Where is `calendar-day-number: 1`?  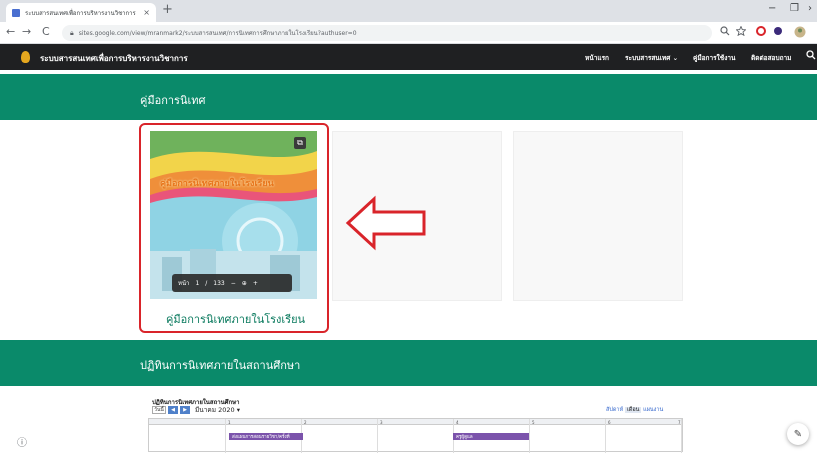 calendar-day-number: 1 is located at coordinates (229, 422).